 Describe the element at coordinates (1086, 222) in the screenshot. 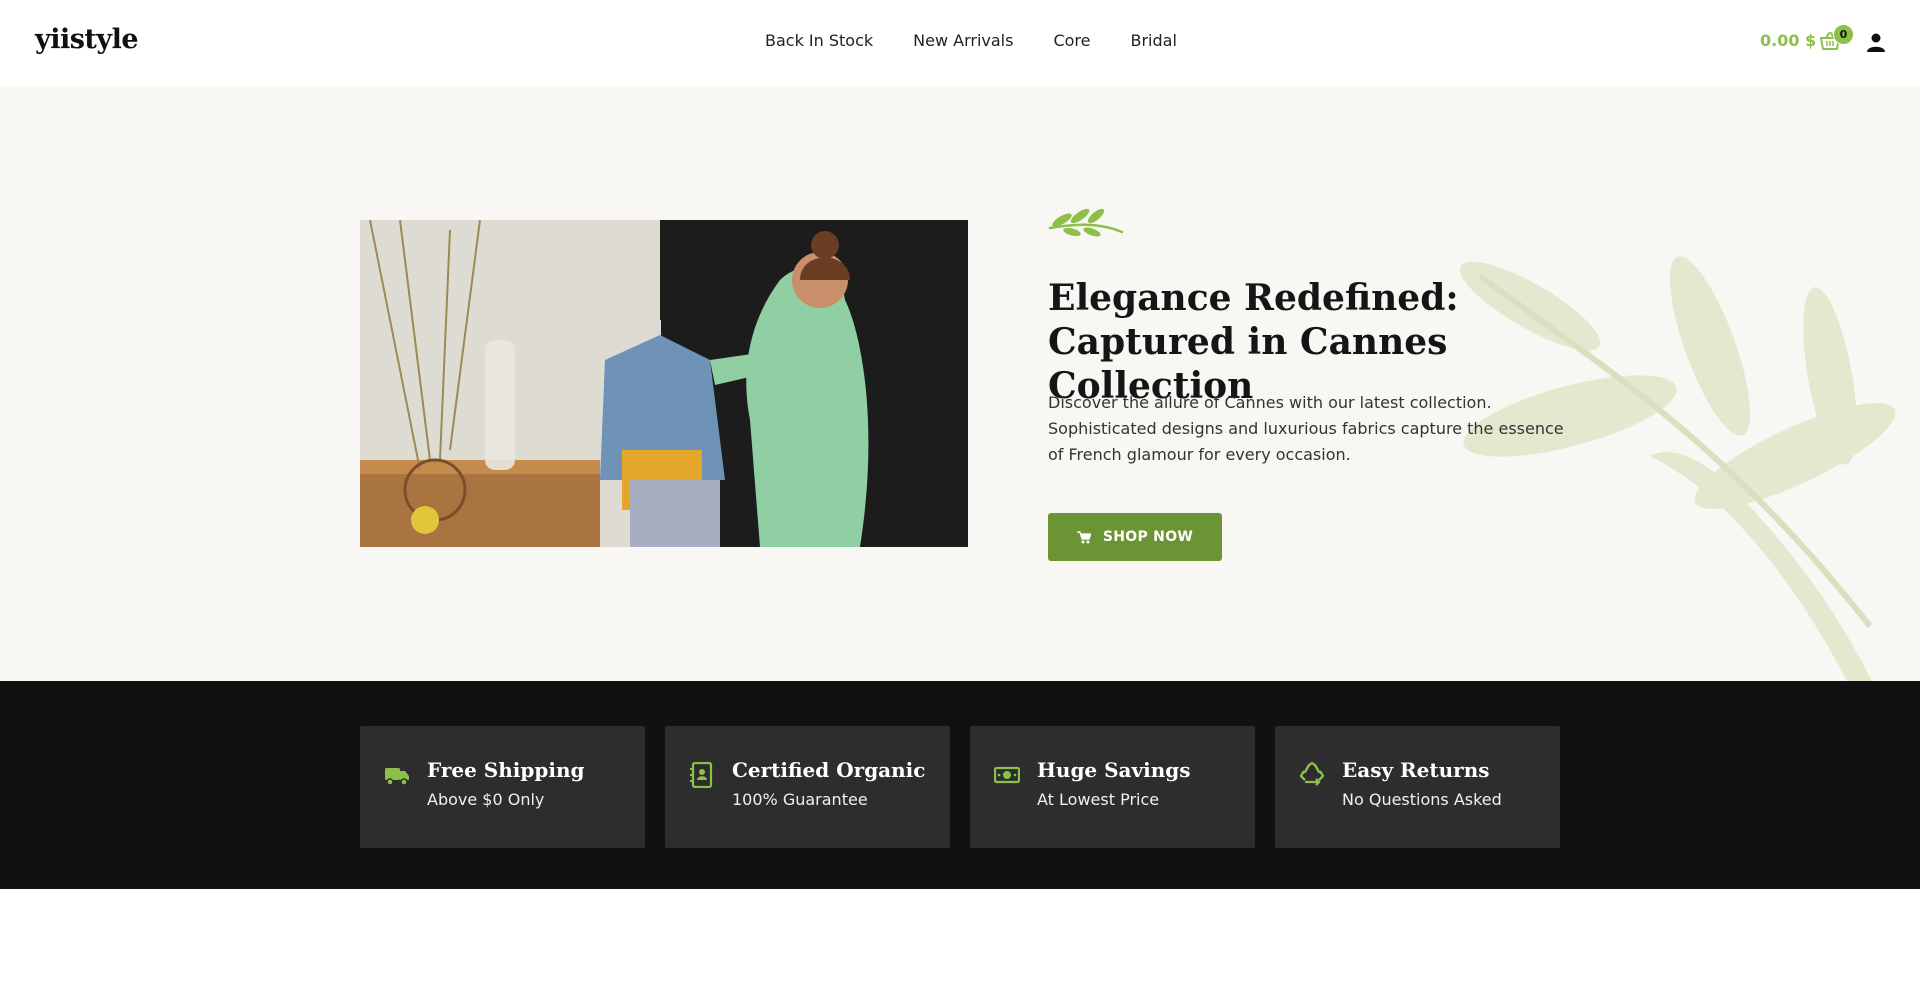

I see `sprig-icon` at that location.